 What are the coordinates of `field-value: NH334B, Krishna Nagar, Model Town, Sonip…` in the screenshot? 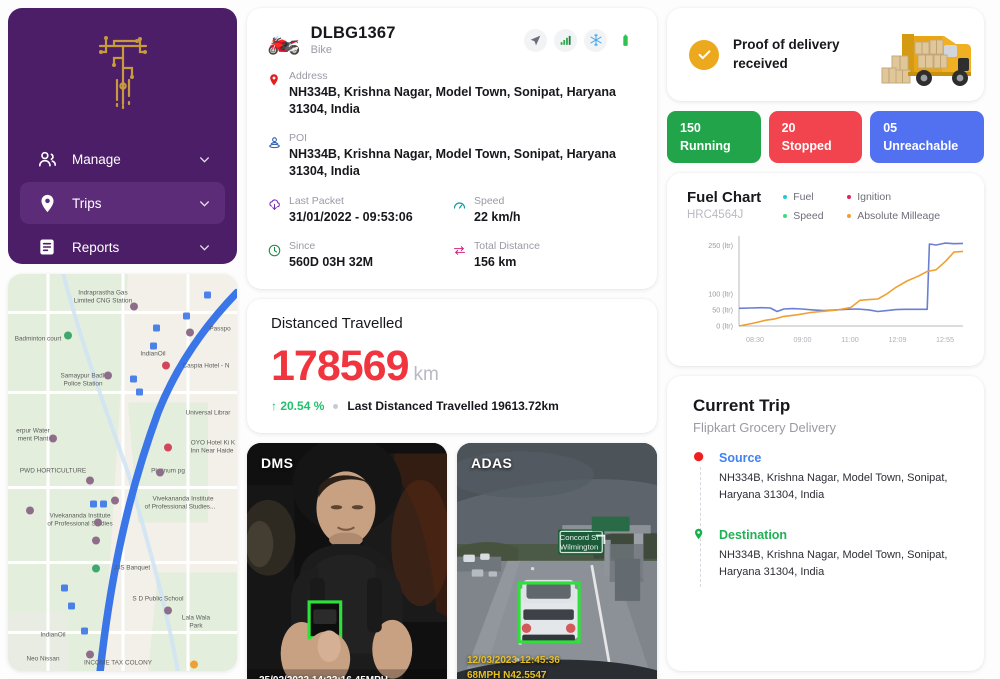 It's located at (452, 162).